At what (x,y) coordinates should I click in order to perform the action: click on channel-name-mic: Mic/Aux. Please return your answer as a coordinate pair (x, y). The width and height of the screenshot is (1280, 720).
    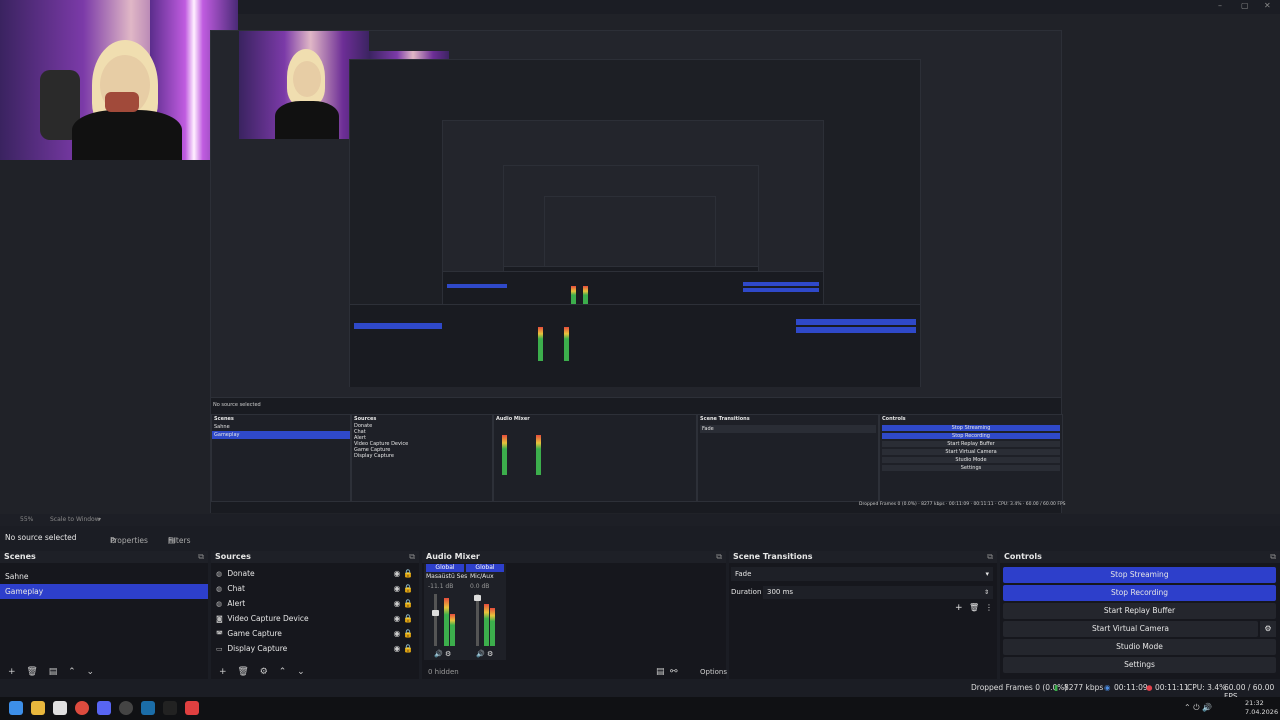
    Looking at the image, I should click on (482, 576).